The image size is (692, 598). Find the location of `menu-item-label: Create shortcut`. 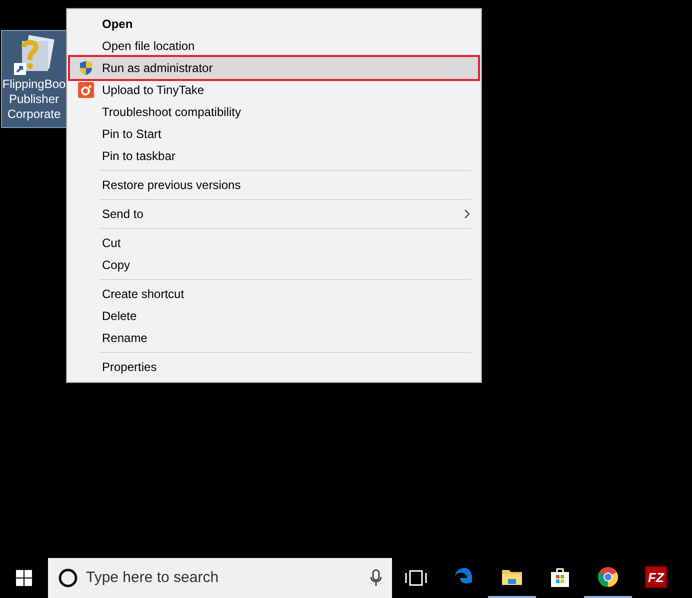

menu-item-label: Create shortcut is located at coordinates (143, 294).